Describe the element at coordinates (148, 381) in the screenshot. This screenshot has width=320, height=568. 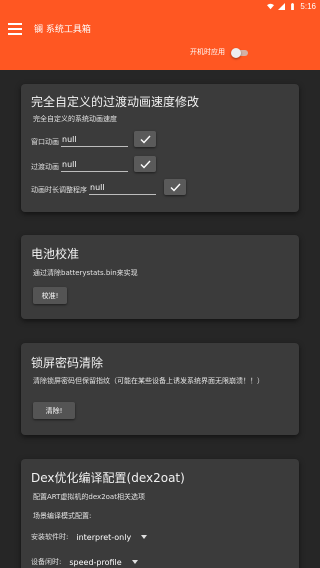
I see `card-description: 清除锁屏密码但保留指纹（可能在某些设备上诱发系统界面无限崩溃！！）` at that location.